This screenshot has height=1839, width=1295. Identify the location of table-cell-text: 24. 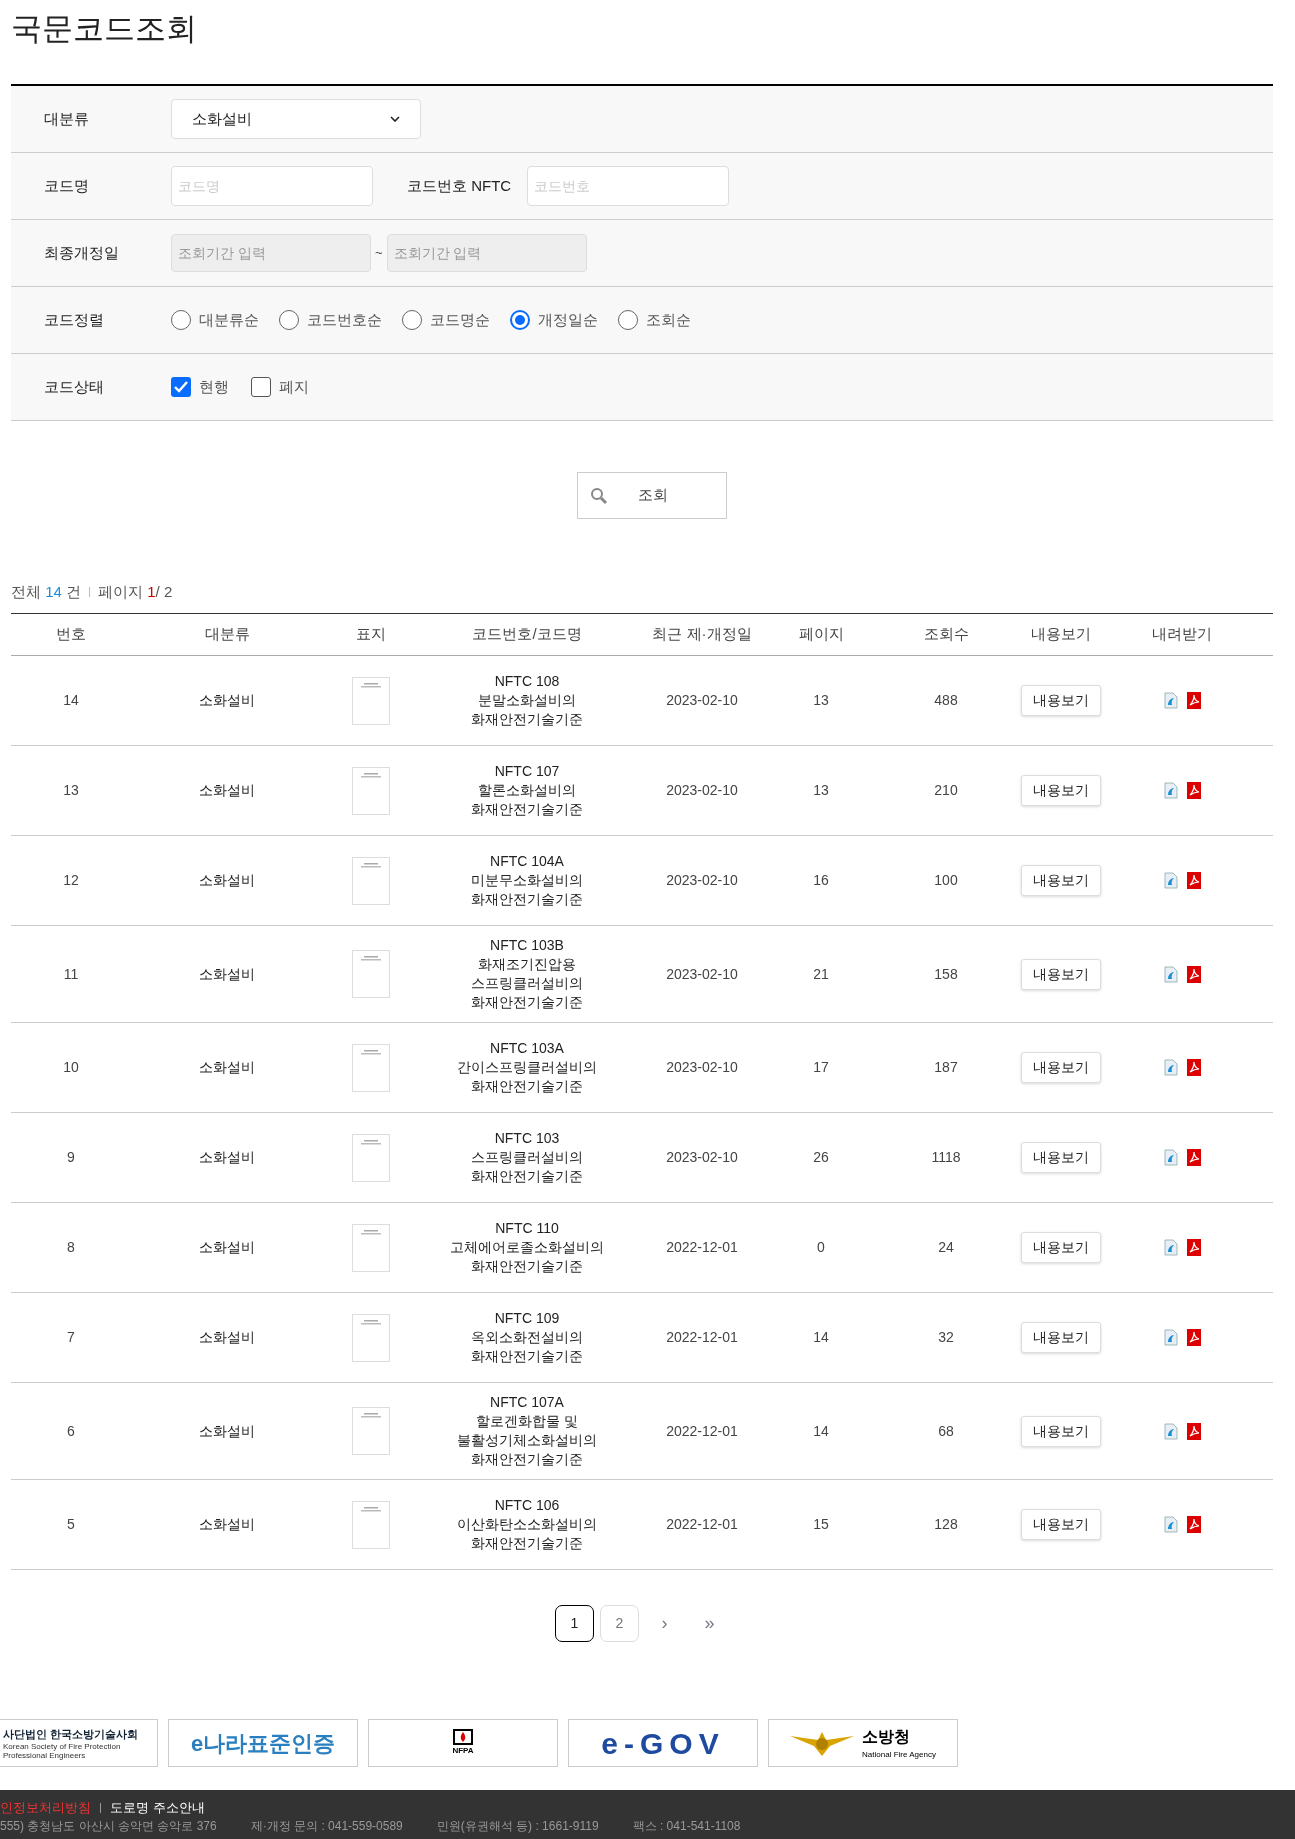
(946, 1247).